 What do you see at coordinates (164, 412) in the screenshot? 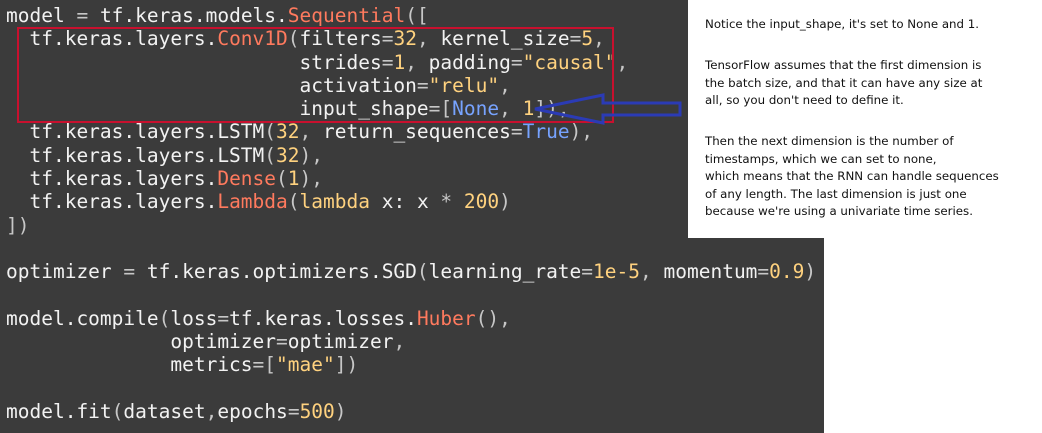
I see `code-token: dataset` at bounding box center [164, 412].